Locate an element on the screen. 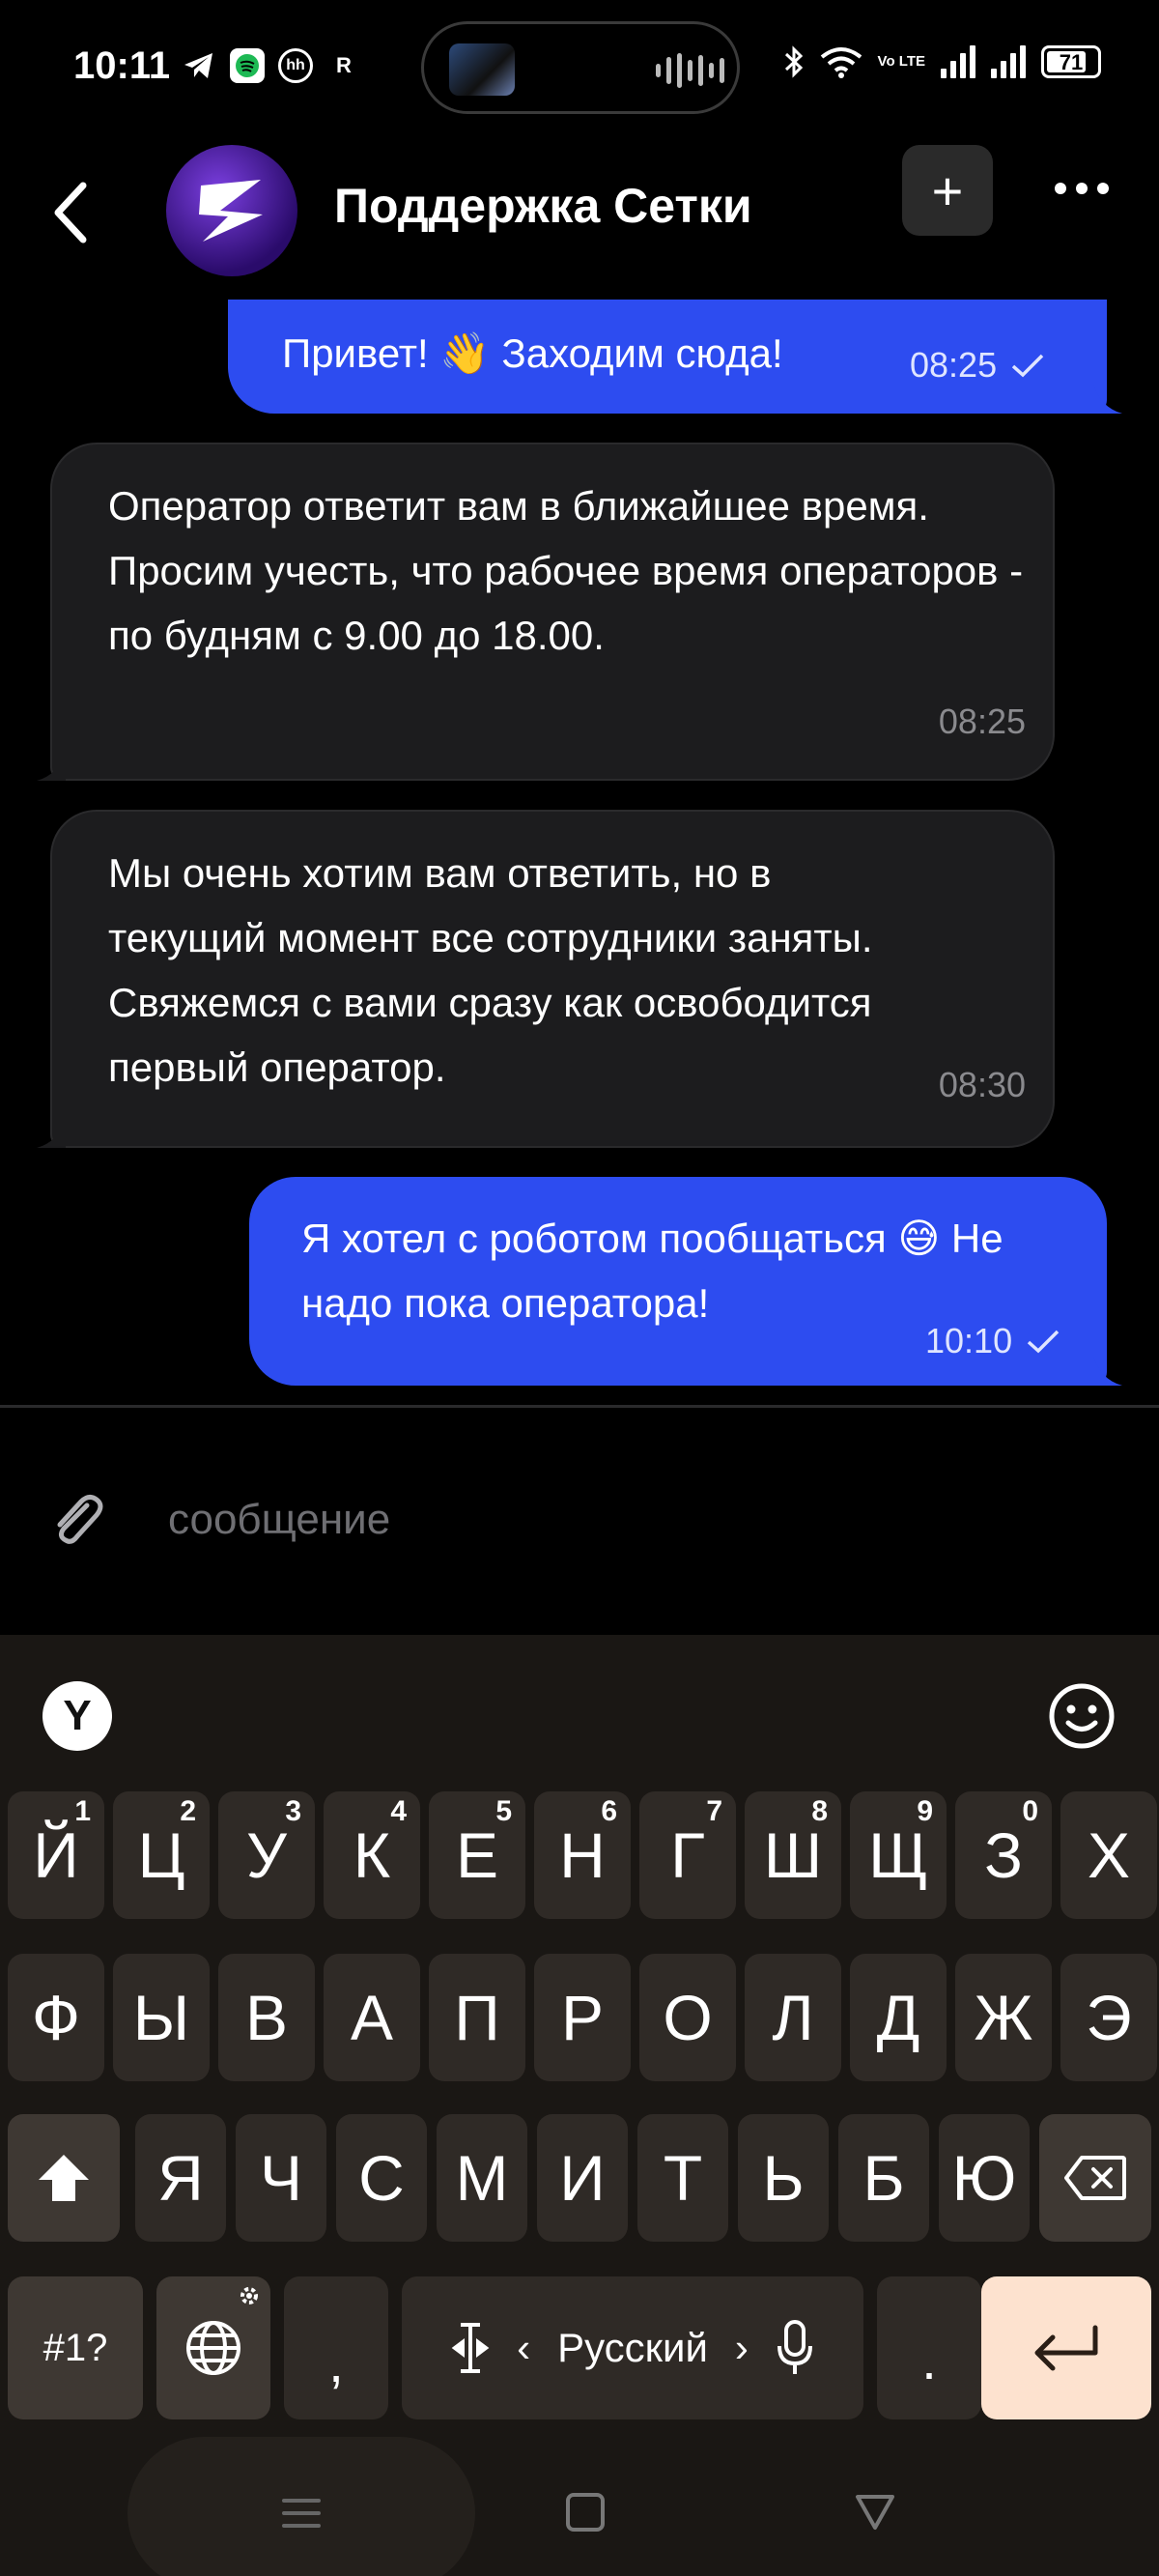 This screenshot has height=2576, width=1159. smile-icon is located at coordinates (1082, 1716).